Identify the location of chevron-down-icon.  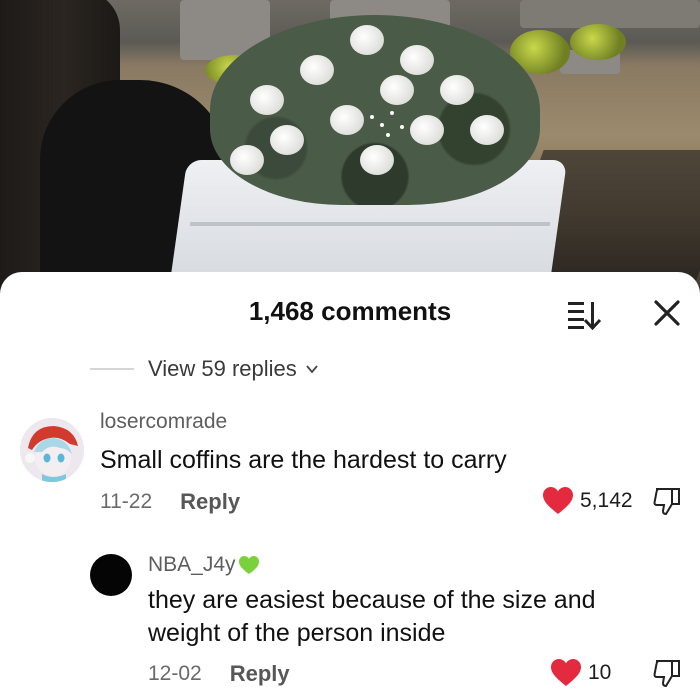
(312, 369).